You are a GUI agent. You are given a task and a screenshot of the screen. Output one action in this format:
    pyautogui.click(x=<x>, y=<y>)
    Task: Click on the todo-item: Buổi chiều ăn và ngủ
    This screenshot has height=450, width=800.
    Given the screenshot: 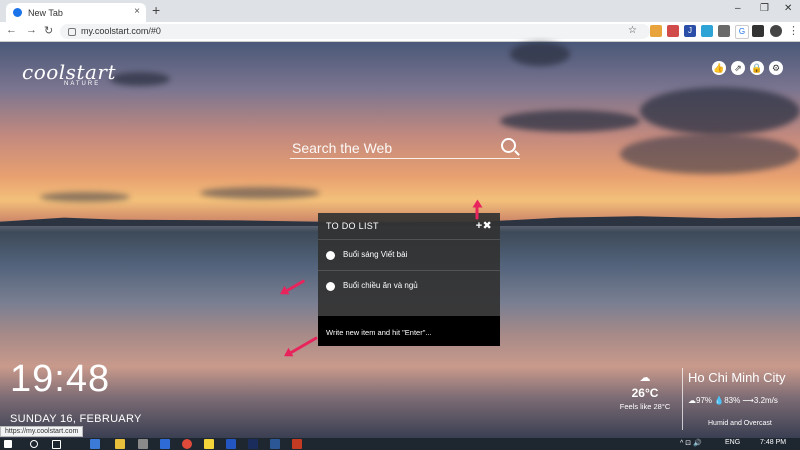 What is the action you would take?
    pyautogui.click(x=409, y=285)
    